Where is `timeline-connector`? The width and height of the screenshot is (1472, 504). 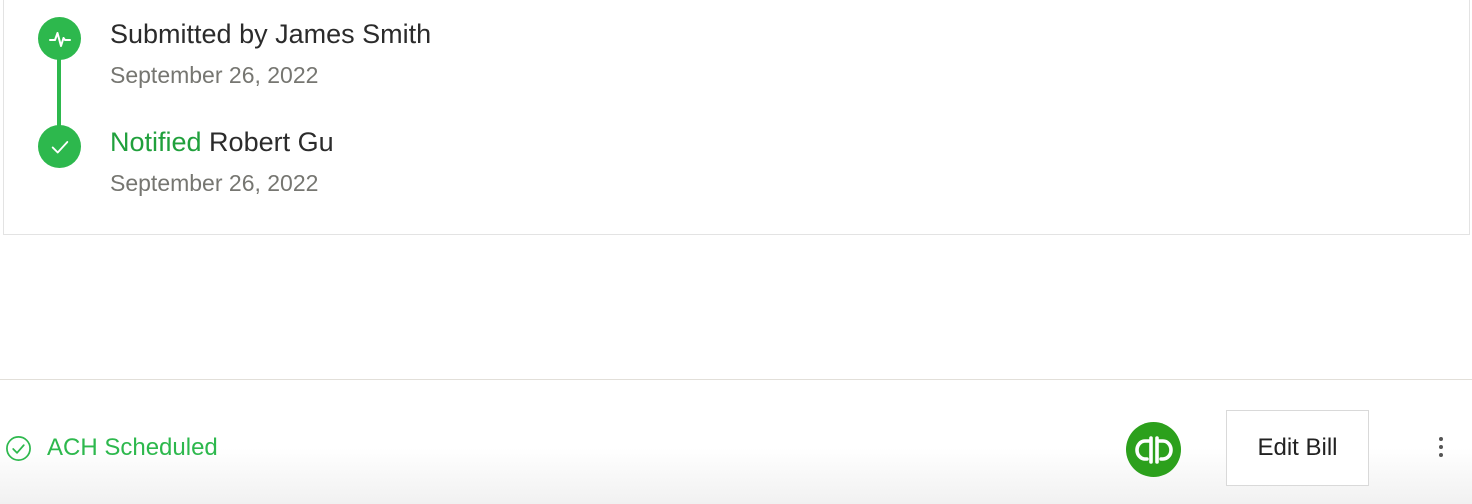 timeline-connector is located at coordinates (59, 90).